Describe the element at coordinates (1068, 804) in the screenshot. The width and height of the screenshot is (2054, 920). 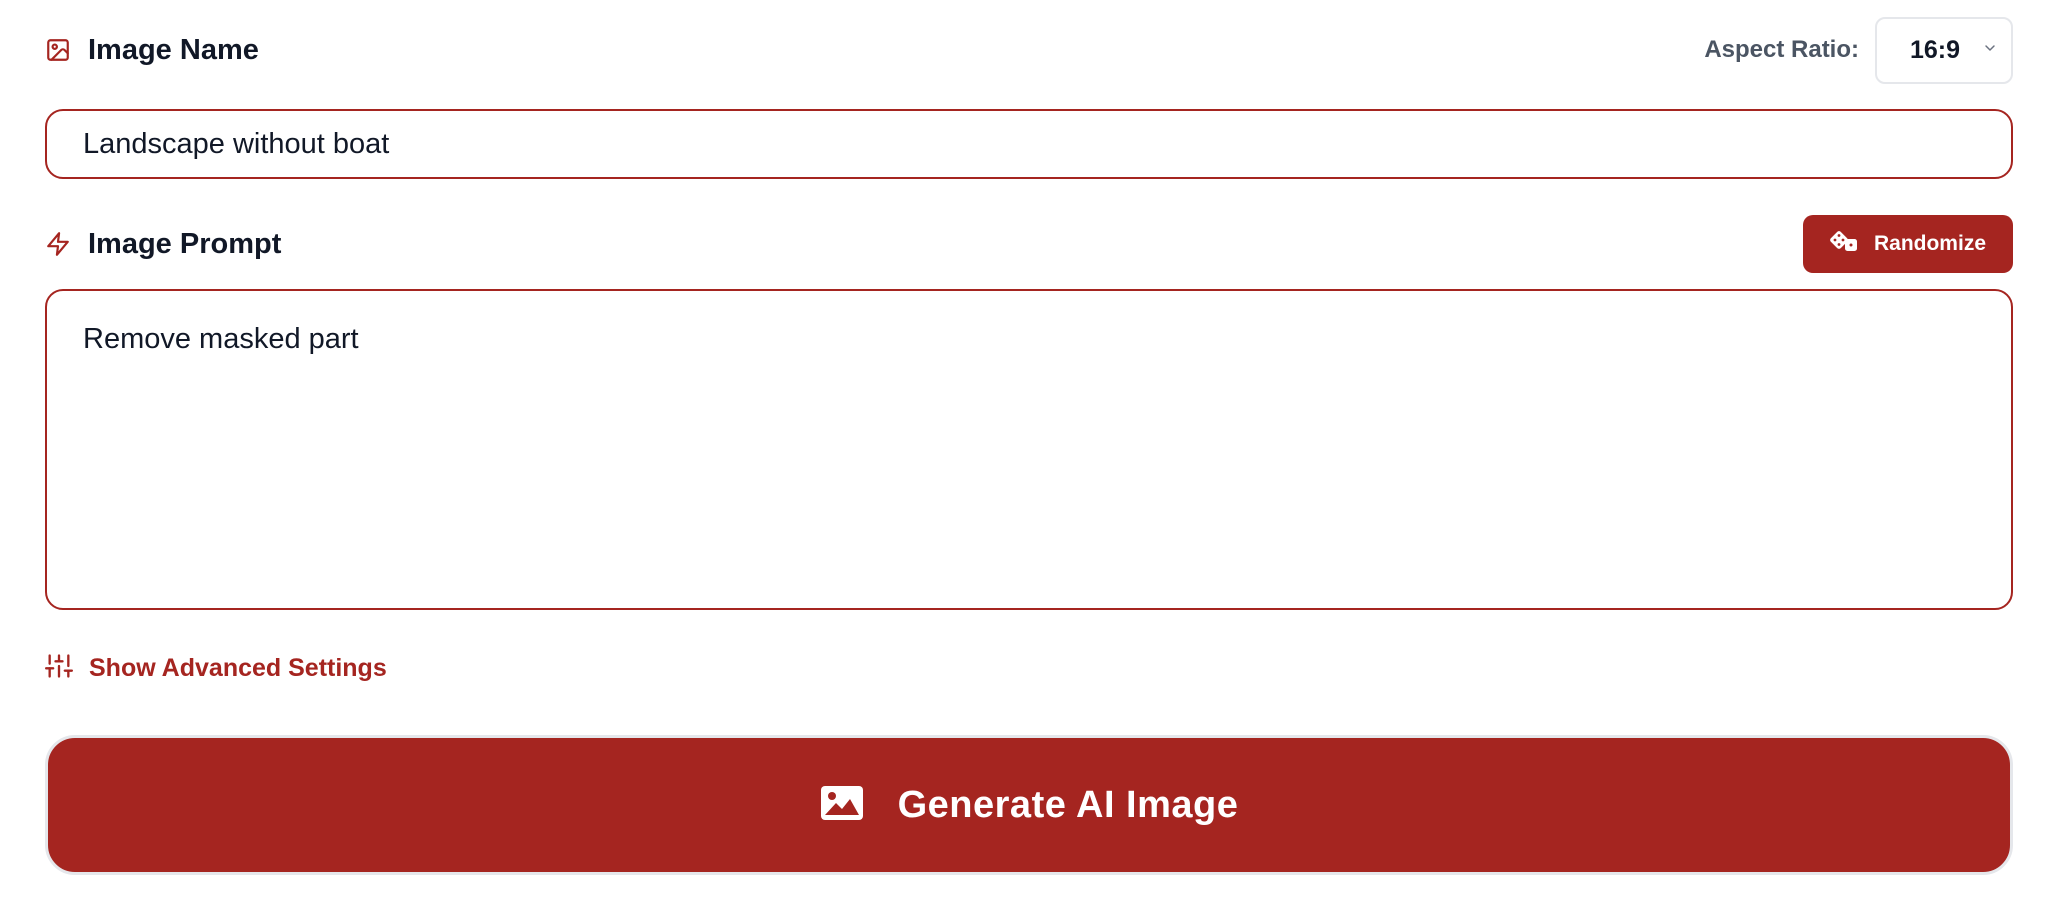
I see `generate-image-label: Generate AI Image` at that location.